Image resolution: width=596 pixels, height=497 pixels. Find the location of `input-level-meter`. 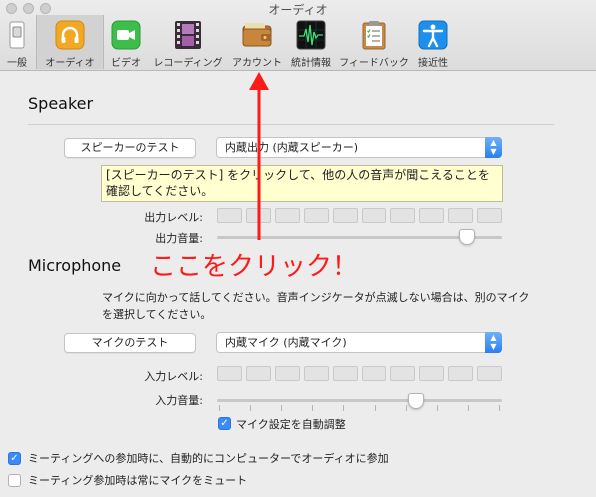

input-level-meter is located at coordinates (360, 373).